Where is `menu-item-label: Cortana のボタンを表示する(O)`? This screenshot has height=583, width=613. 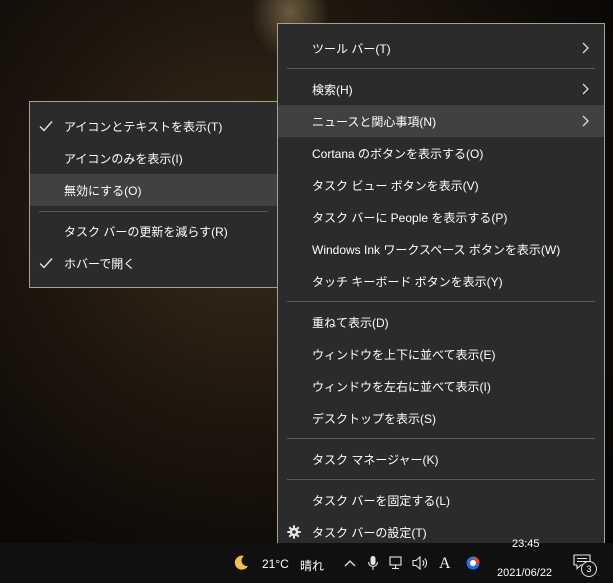
menu-item-label: Cortana のボタンを表示する(O) is located at coordinates (398, 153).